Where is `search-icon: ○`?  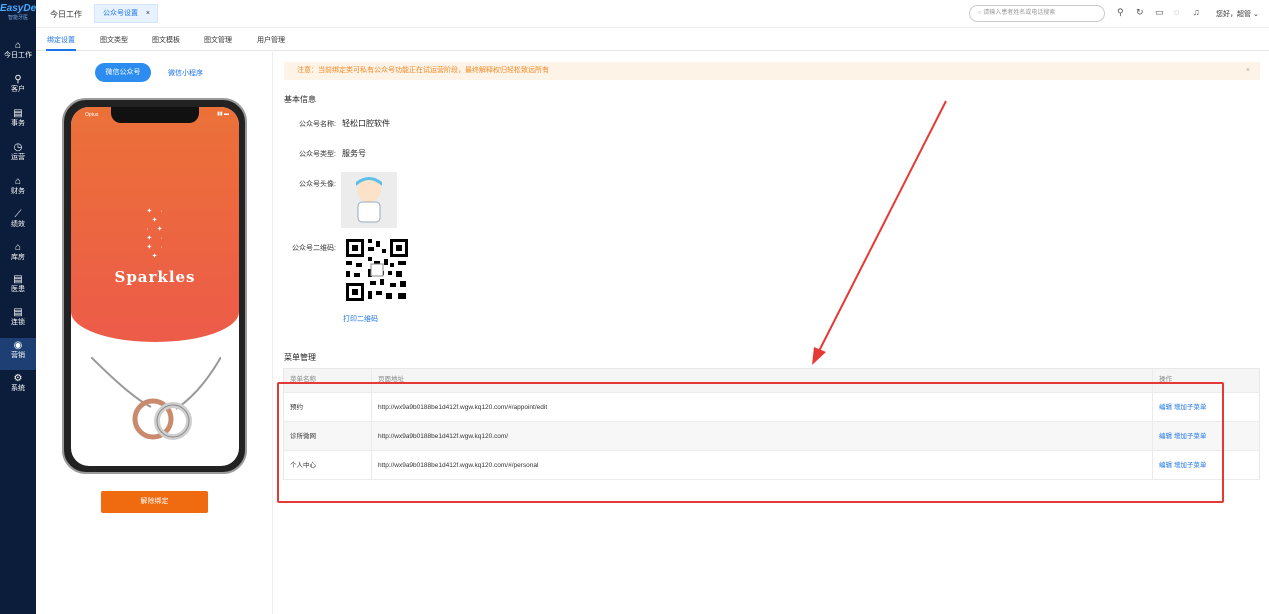
search-icon: ○ is located at coordinates (980, 13).